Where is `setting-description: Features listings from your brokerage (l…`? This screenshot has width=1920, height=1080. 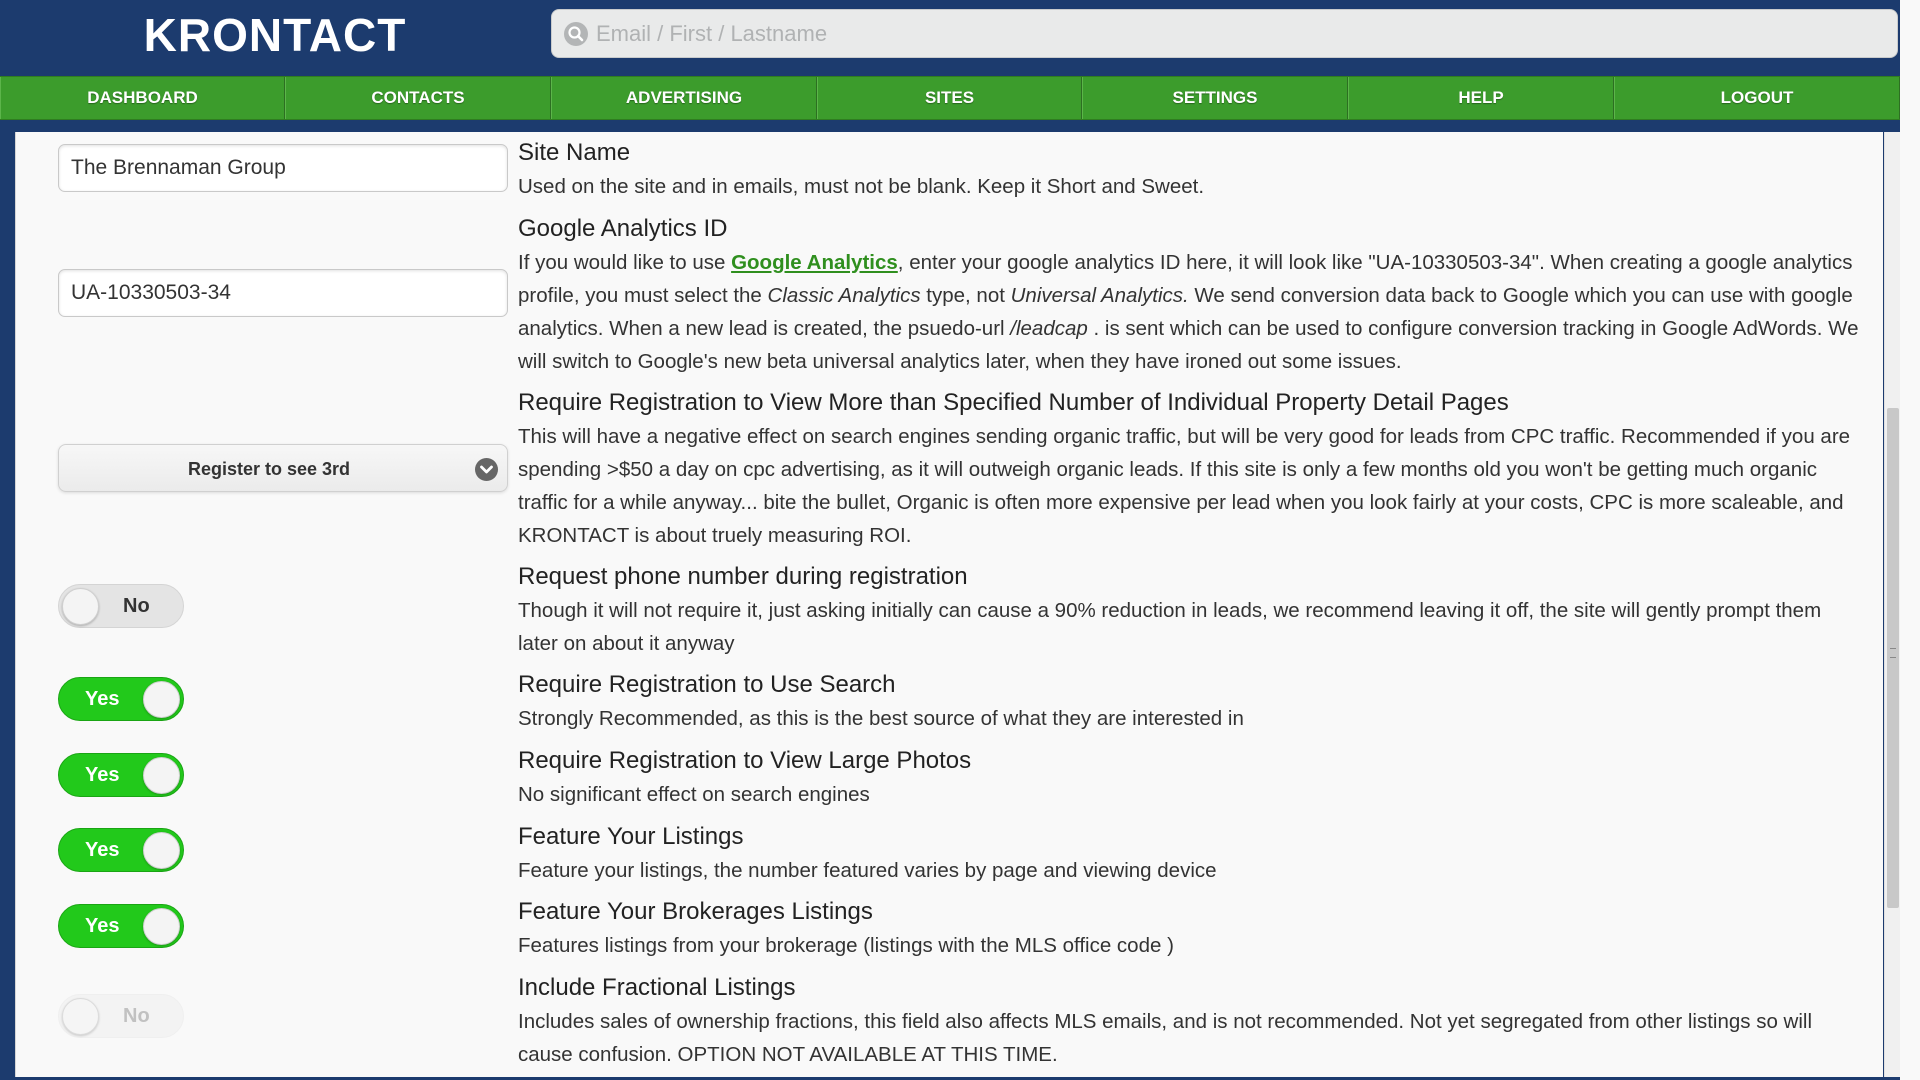 setting-description: Features listings from your brokerage (l… is located at coordinates (846, 945).